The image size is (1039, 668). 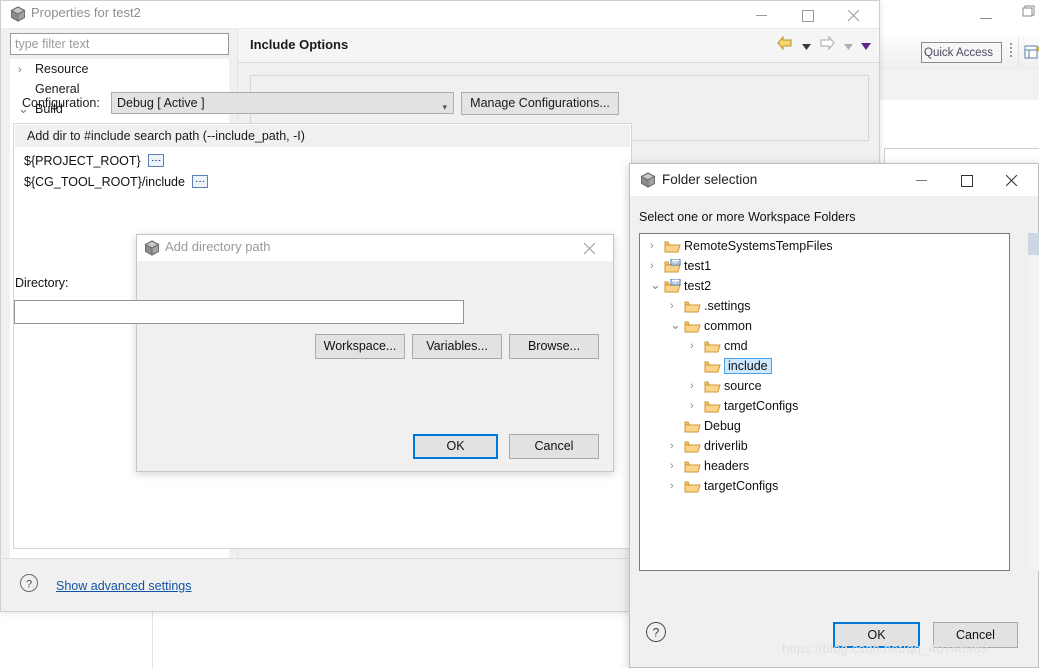 What do you see at coordinates (62, 69) in the screenshot?
I see `properties-tree-item-label: Resource` at bounding box center [62, 69].